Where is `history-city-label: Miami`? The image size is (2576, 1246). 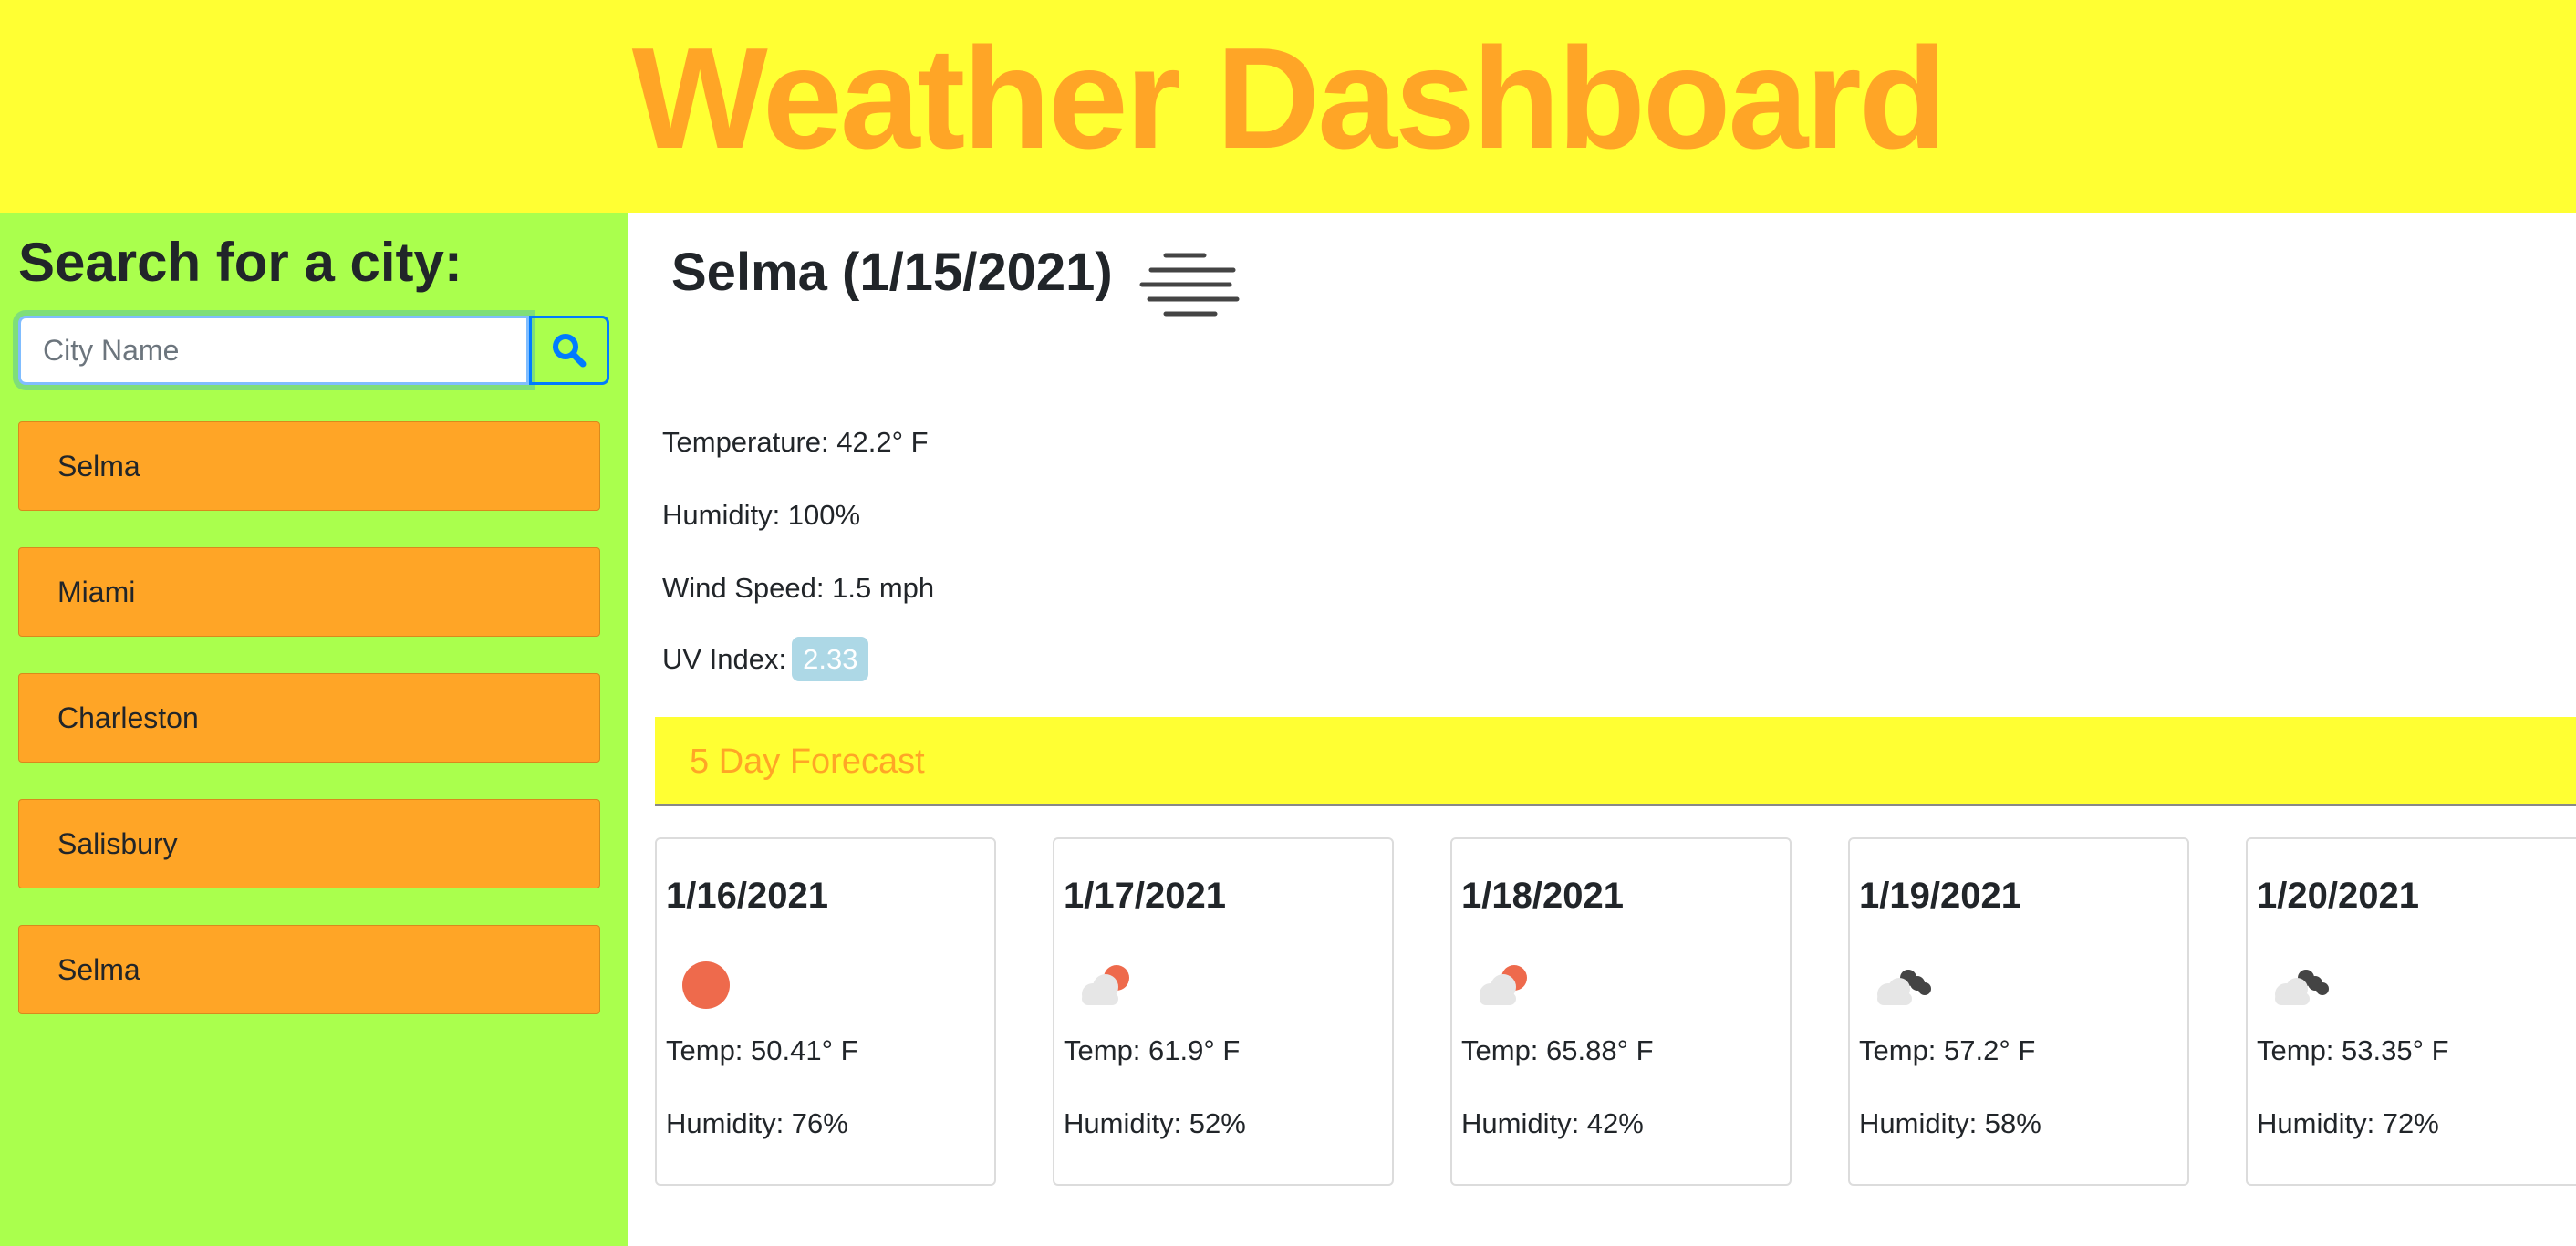
history-city-label: Miami is located at coordinates (96, 591).